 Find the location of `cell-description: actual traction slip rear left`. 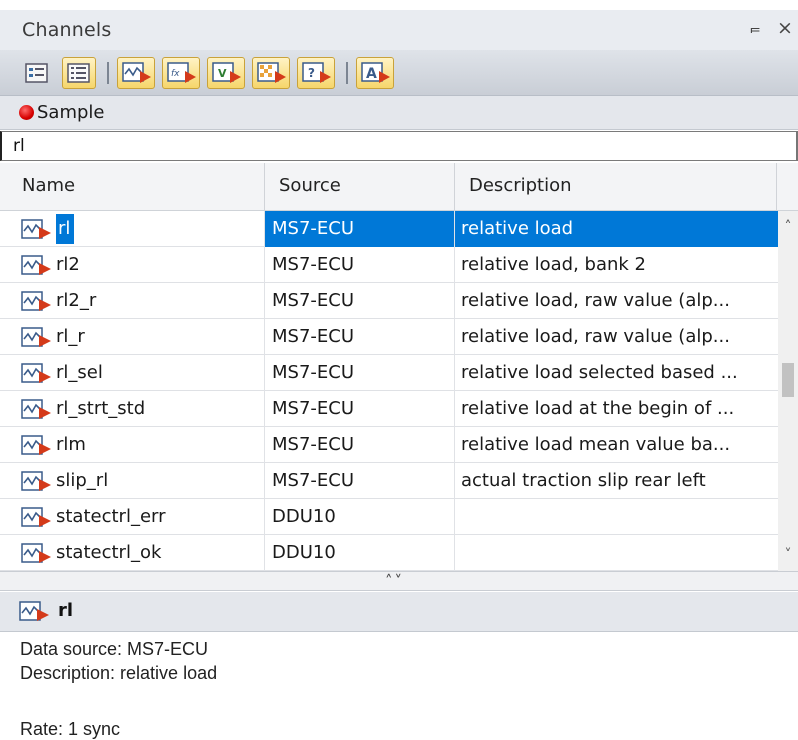

cell-description: actual traction slip rear left is located at coordinates (583, 480).